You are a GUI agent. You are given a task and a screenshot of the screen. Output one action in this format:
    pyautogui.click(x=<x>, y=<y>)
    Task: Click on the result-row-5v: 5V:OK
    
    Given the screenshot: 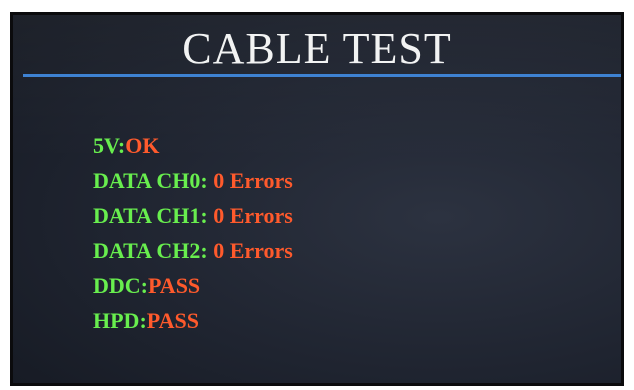 What is the action you would take?
    pyautogui.click(x=171, y=125)
    